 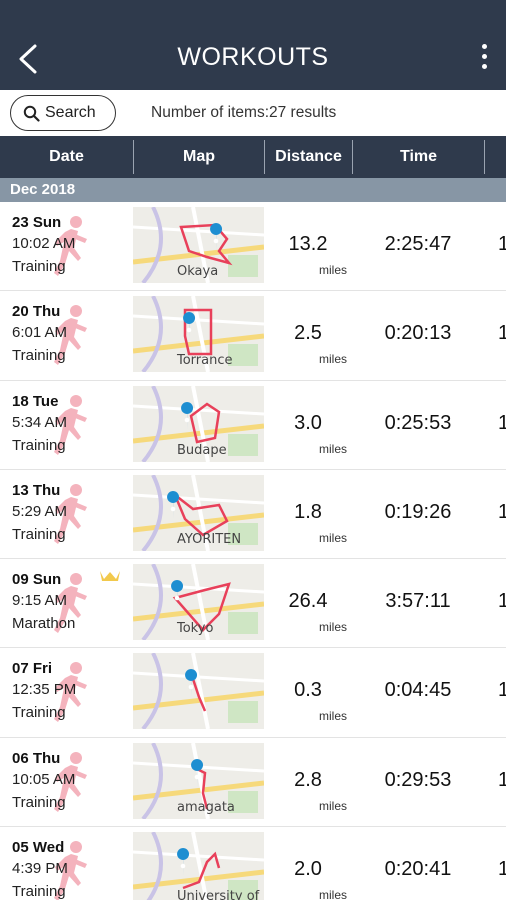 I want to click on workout-distance: 13.2, so click(x=308, y=244).